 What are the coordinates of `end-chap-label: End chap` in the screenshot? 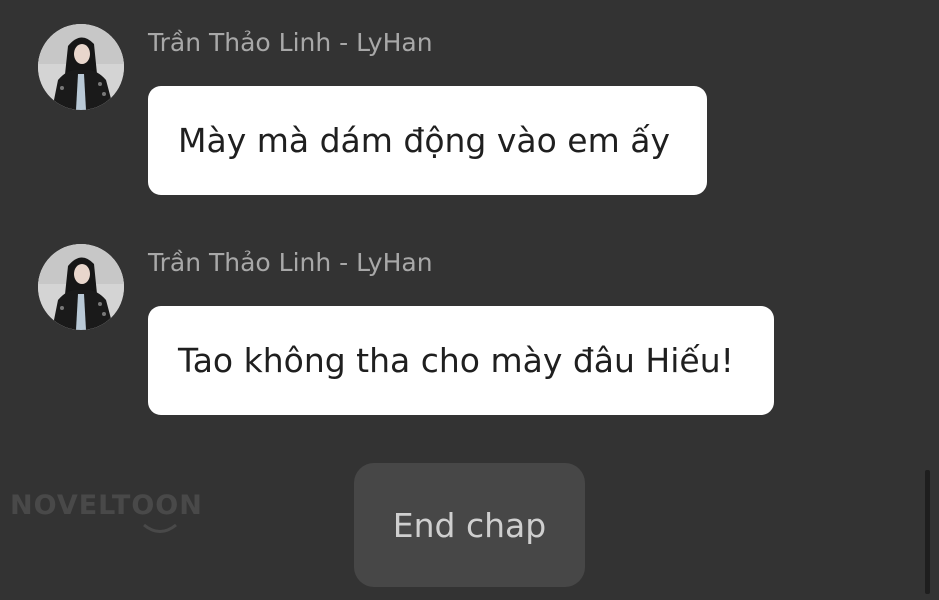 It's located at (469, 525).